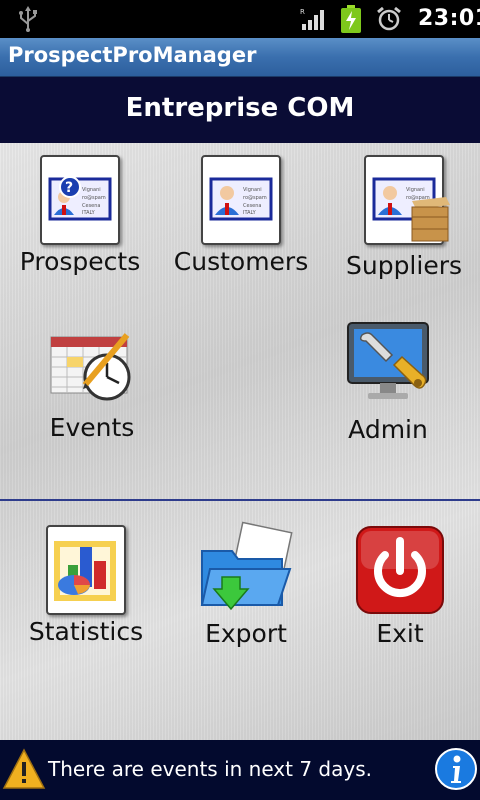  What do you see at coordinates (28, 19) in the screenshot?
I see `usb-icon` at bounding box center [28, 19].